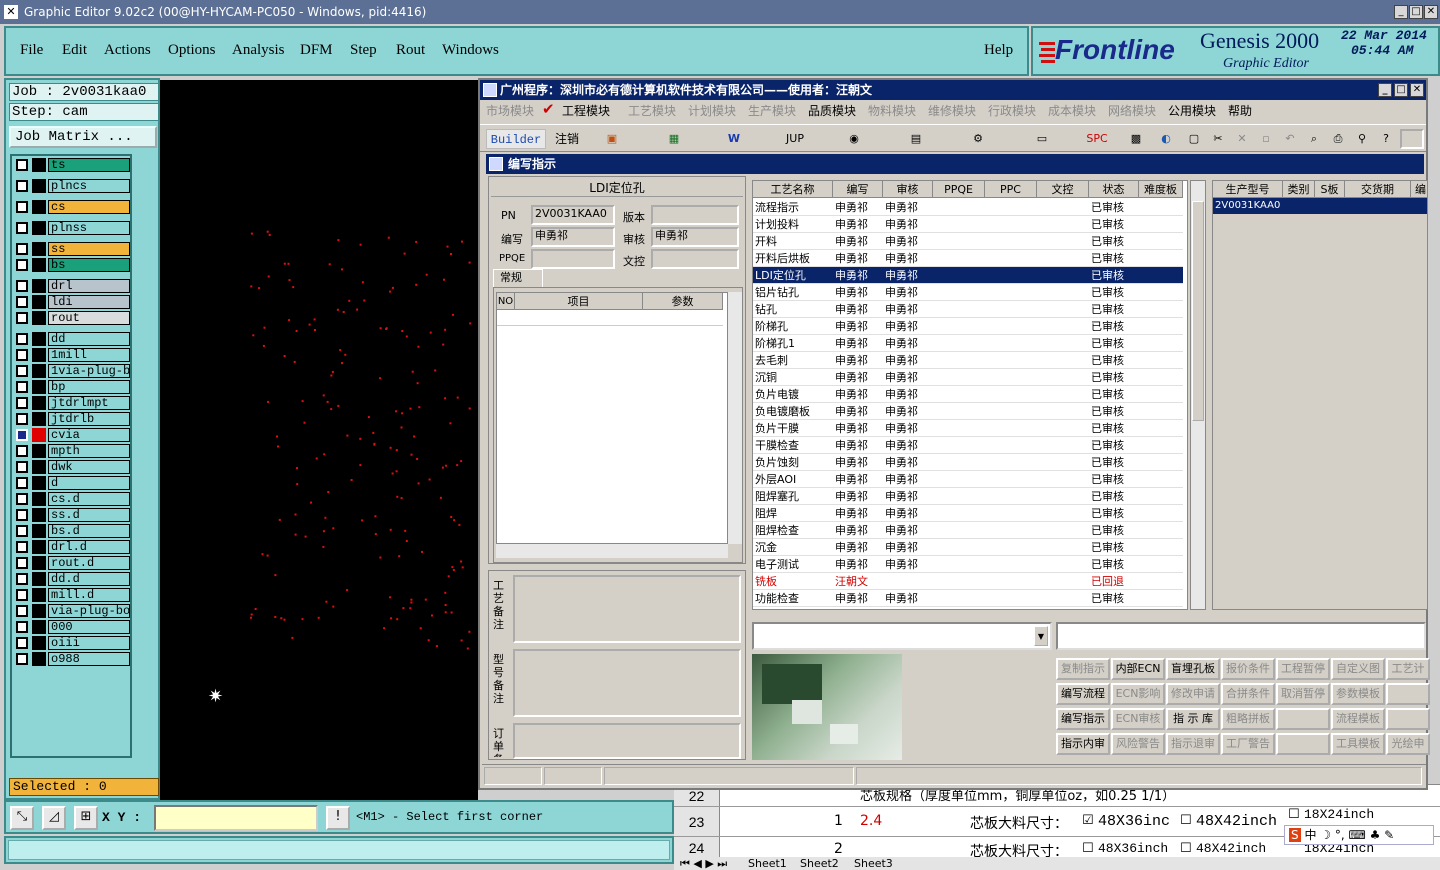 The image size is (1440, 870). What do you see at coordinates (968, 530) in the screenshot?
I see `grid-row: 阻焊检查 申勇祁 申勇祁 已审核` at bounding box center [968, 530].